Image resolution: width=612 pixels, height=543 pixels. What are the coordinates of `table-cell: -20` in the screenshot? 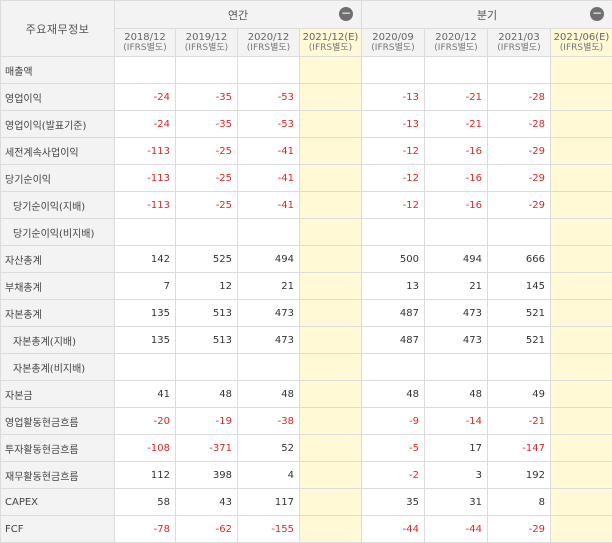 It's located at (145, 421).